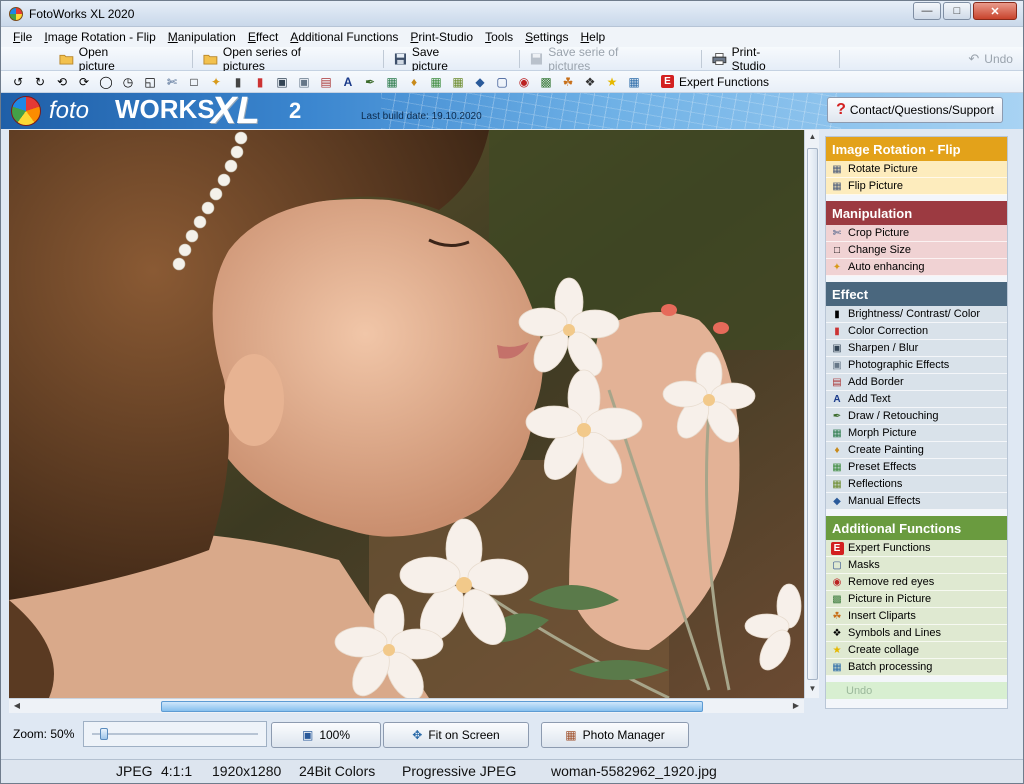 The image size is (1024, 784). Describe the element at coordinates (524, 82) in the screenshot. I see `red-eye-icon: ◉` at that location.